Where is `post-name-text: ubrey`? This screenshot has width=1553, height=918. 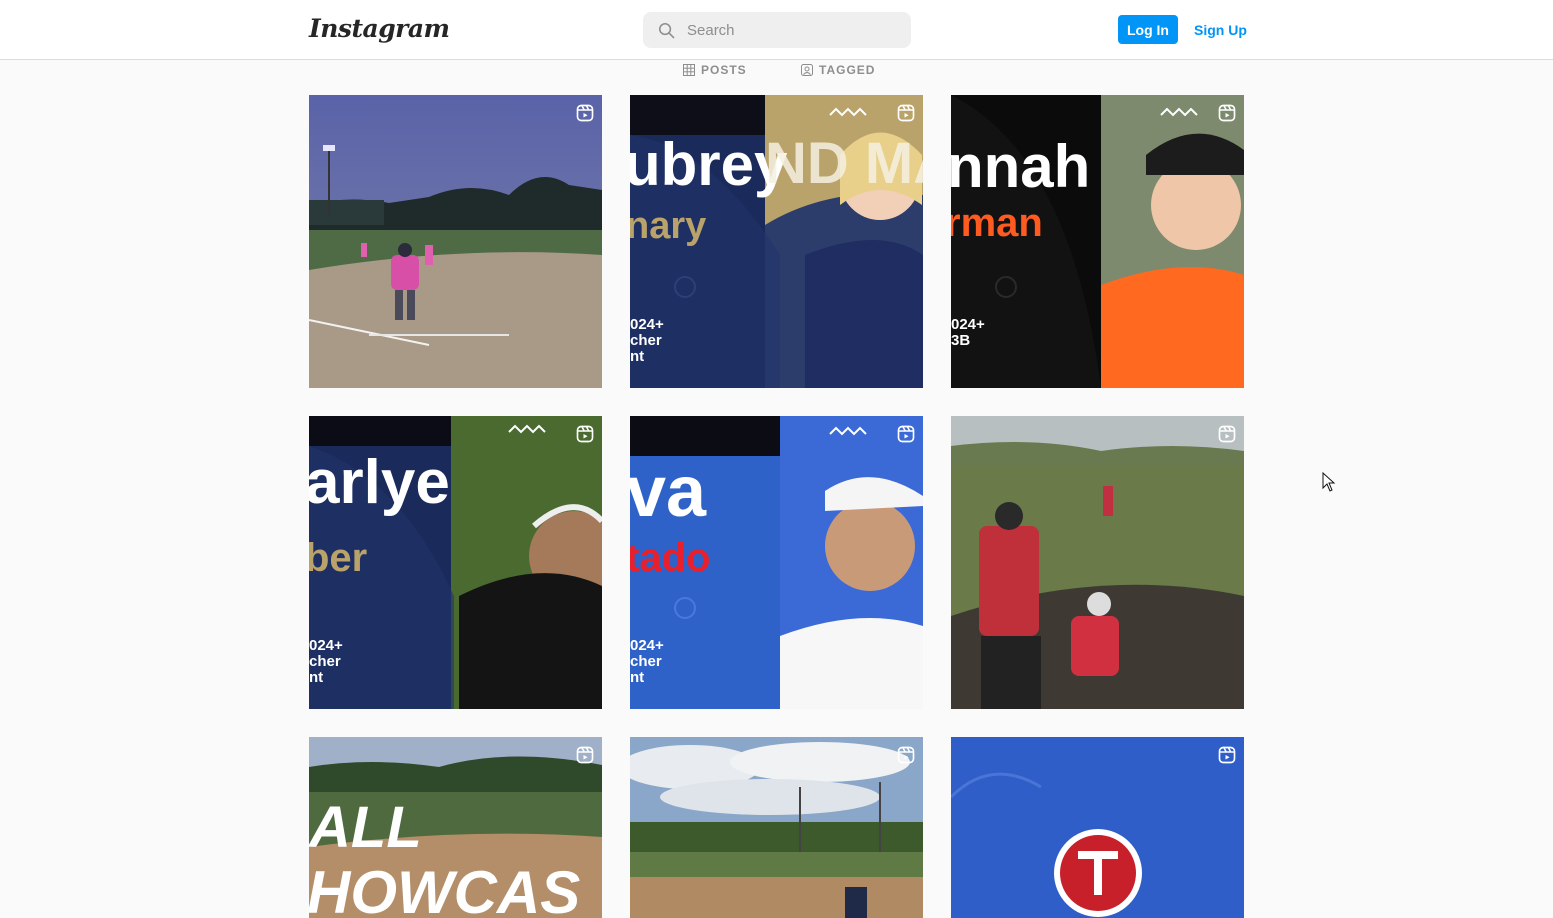
post-name-text: ubrey is located at coordinates (709, 164).